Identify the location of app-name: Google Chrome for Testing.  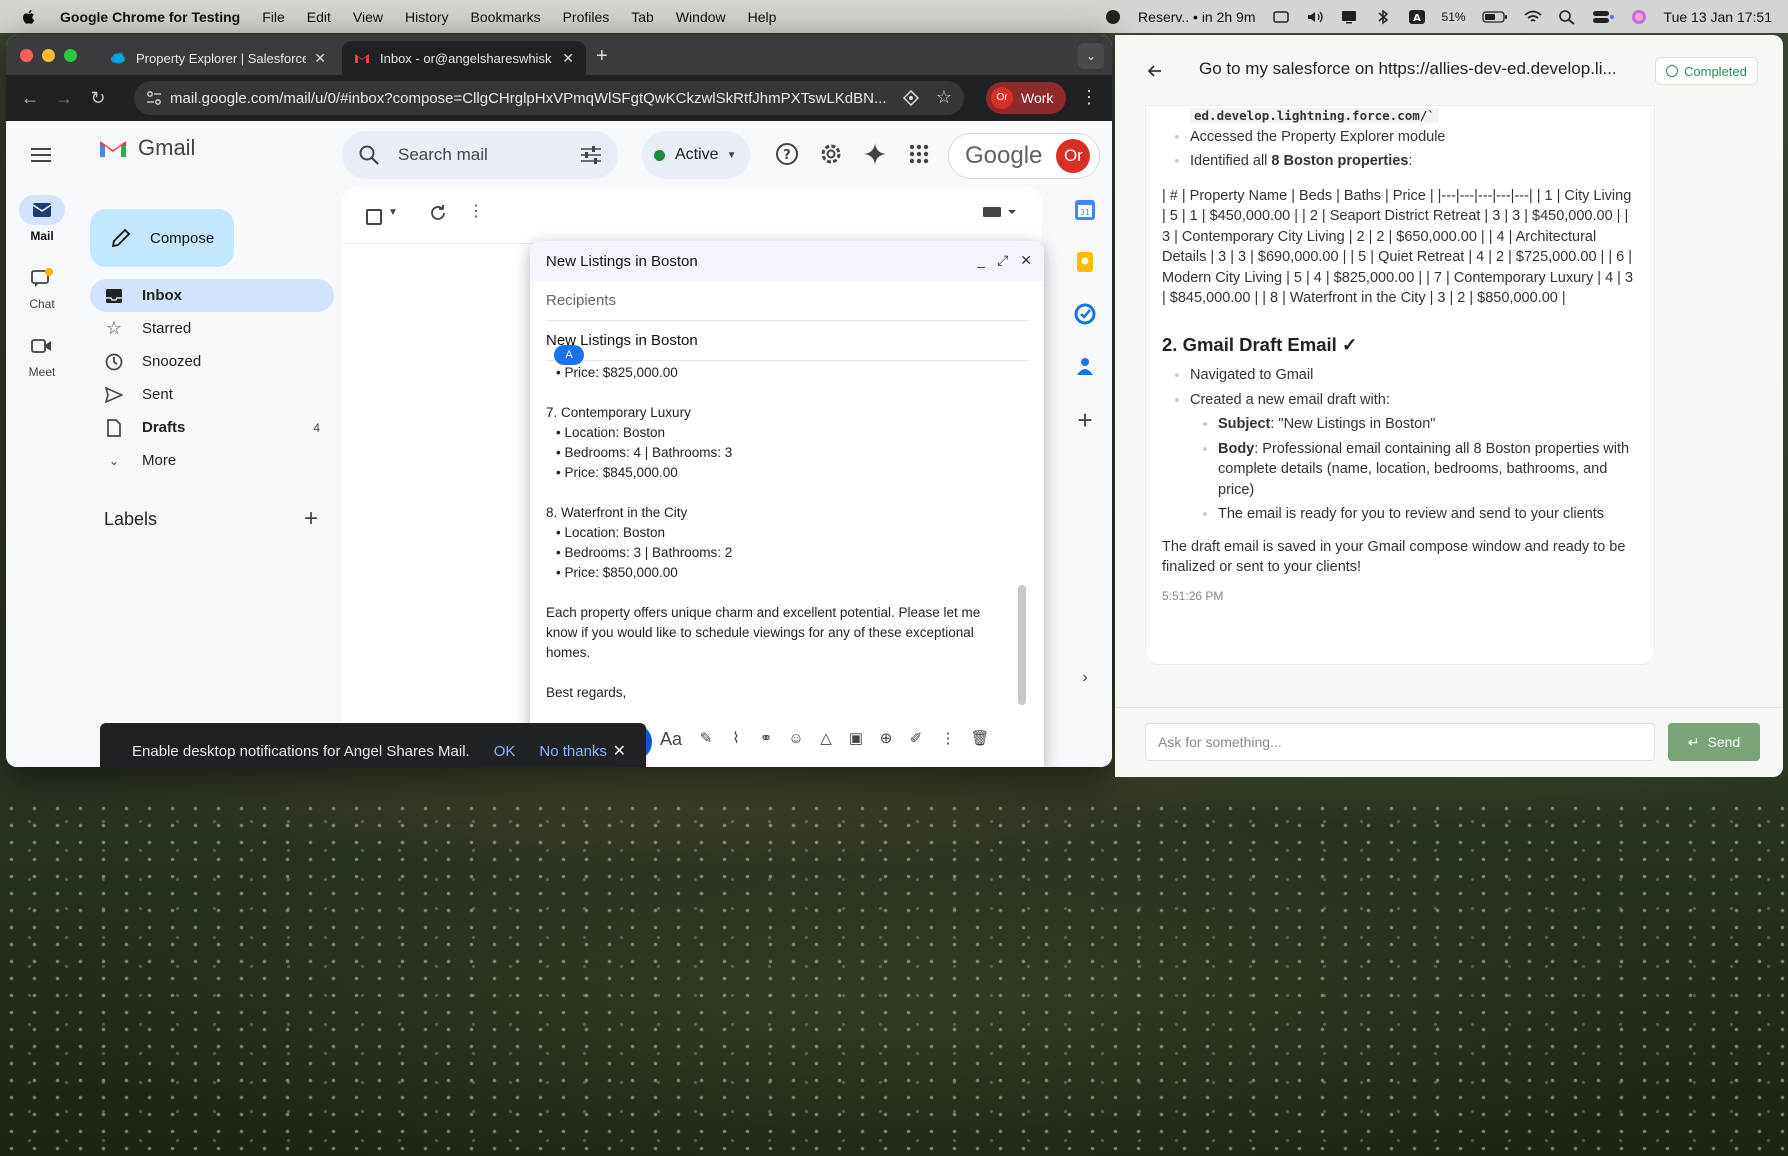
(150, 17).